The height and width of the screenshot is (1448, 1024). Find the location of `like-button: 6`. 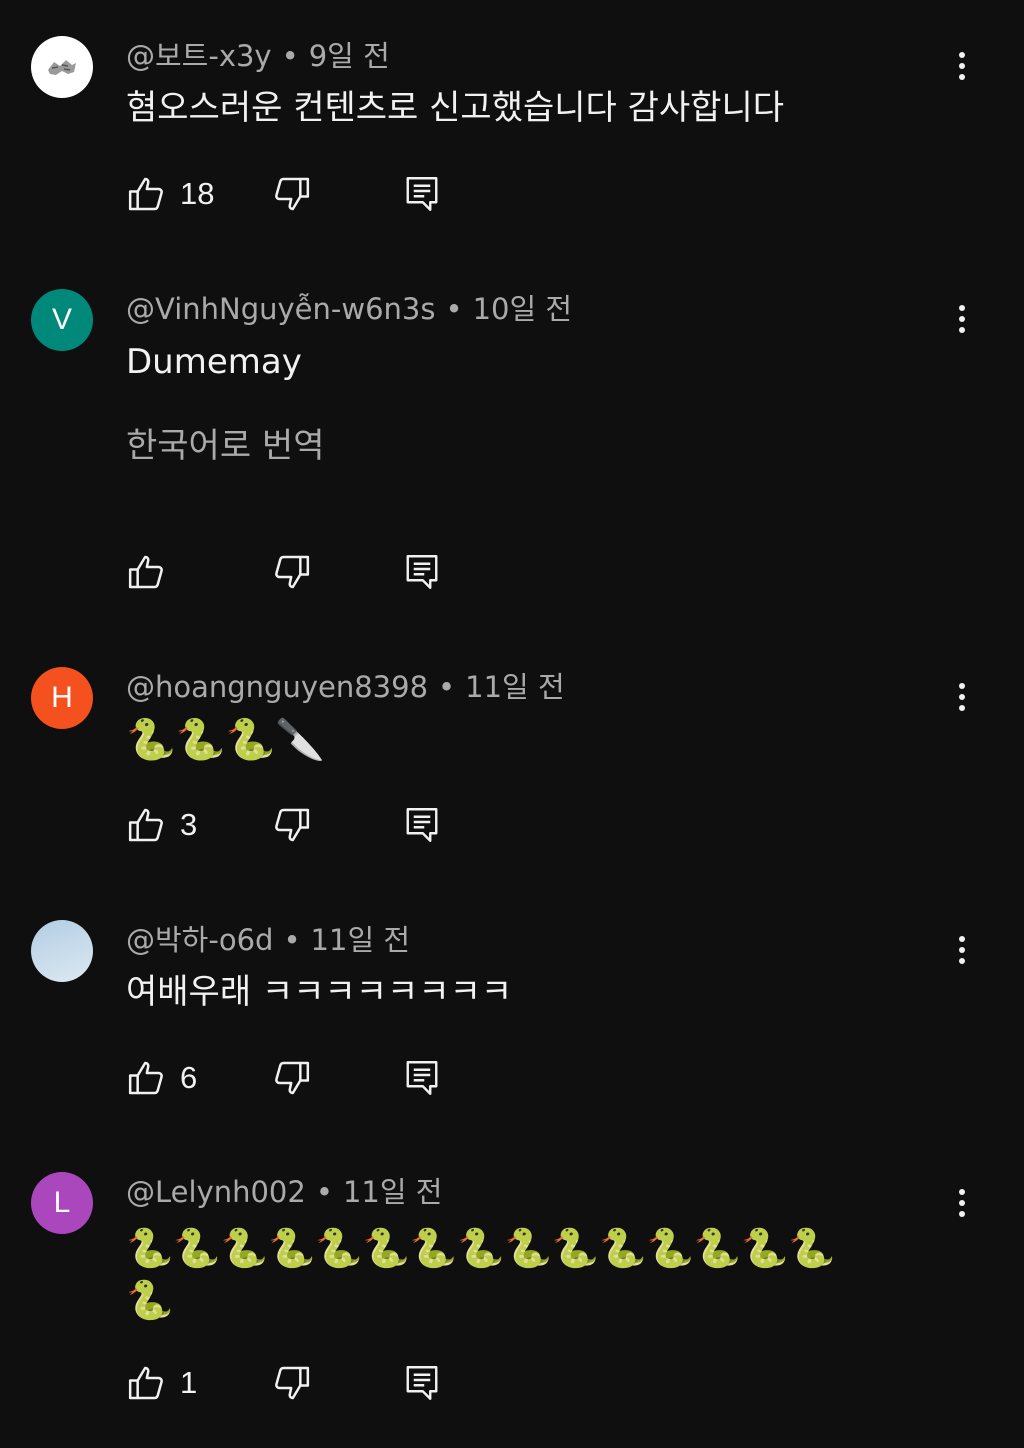

like-button: 6 is located at coordinates (161, 1078).